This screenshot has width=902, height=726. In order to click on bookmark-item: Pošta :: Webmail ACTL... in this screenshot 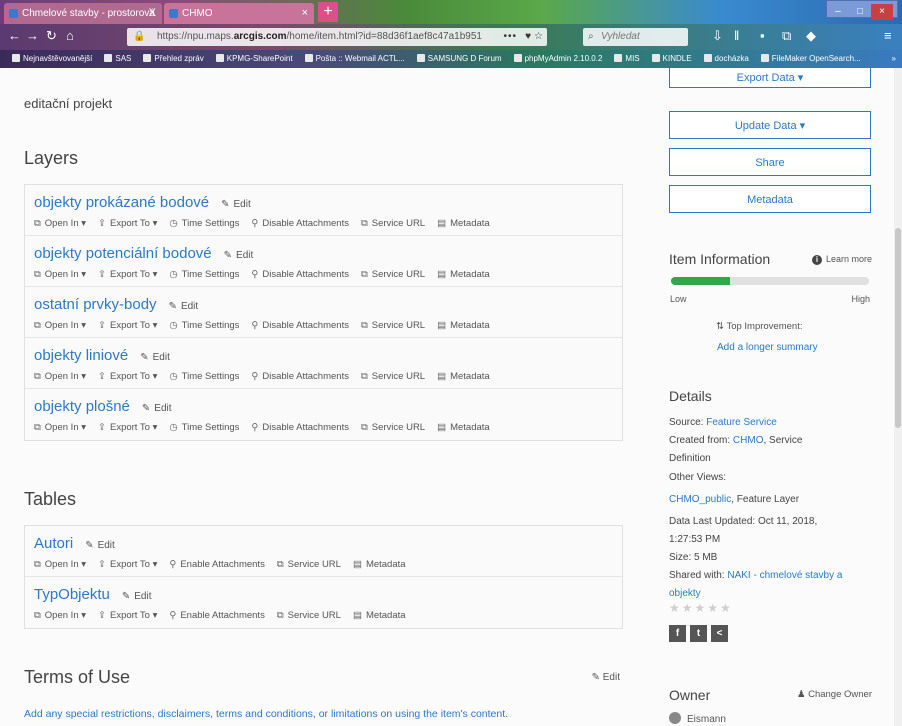, I will do `click(352, 59)`.